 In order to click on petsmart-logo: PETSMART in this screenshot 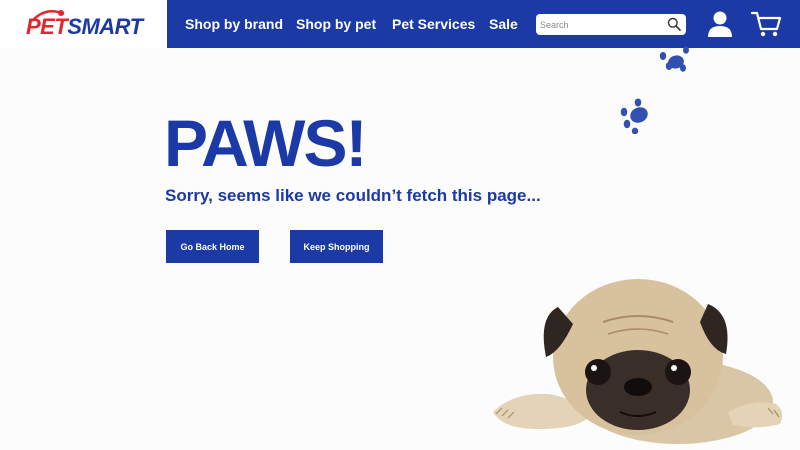, I will do `click(84, 24)`.